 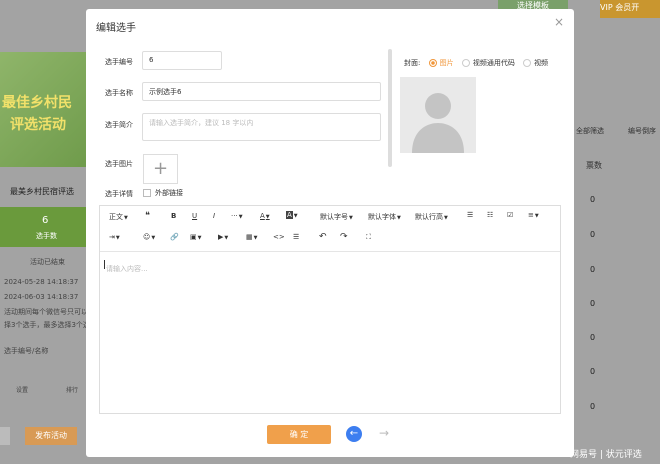 I want to click on filter-number-desc: 编号倒序, so click(x=642, y=131).